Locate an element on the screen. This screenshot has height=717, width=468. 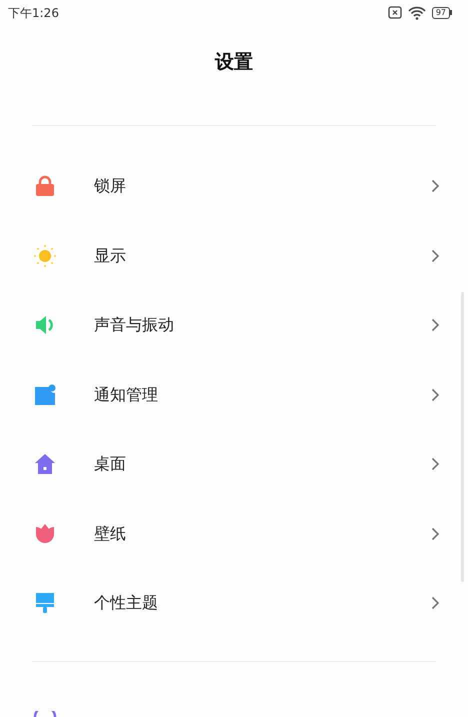
row-label: 桌面 is located at coordinates (110, 464).